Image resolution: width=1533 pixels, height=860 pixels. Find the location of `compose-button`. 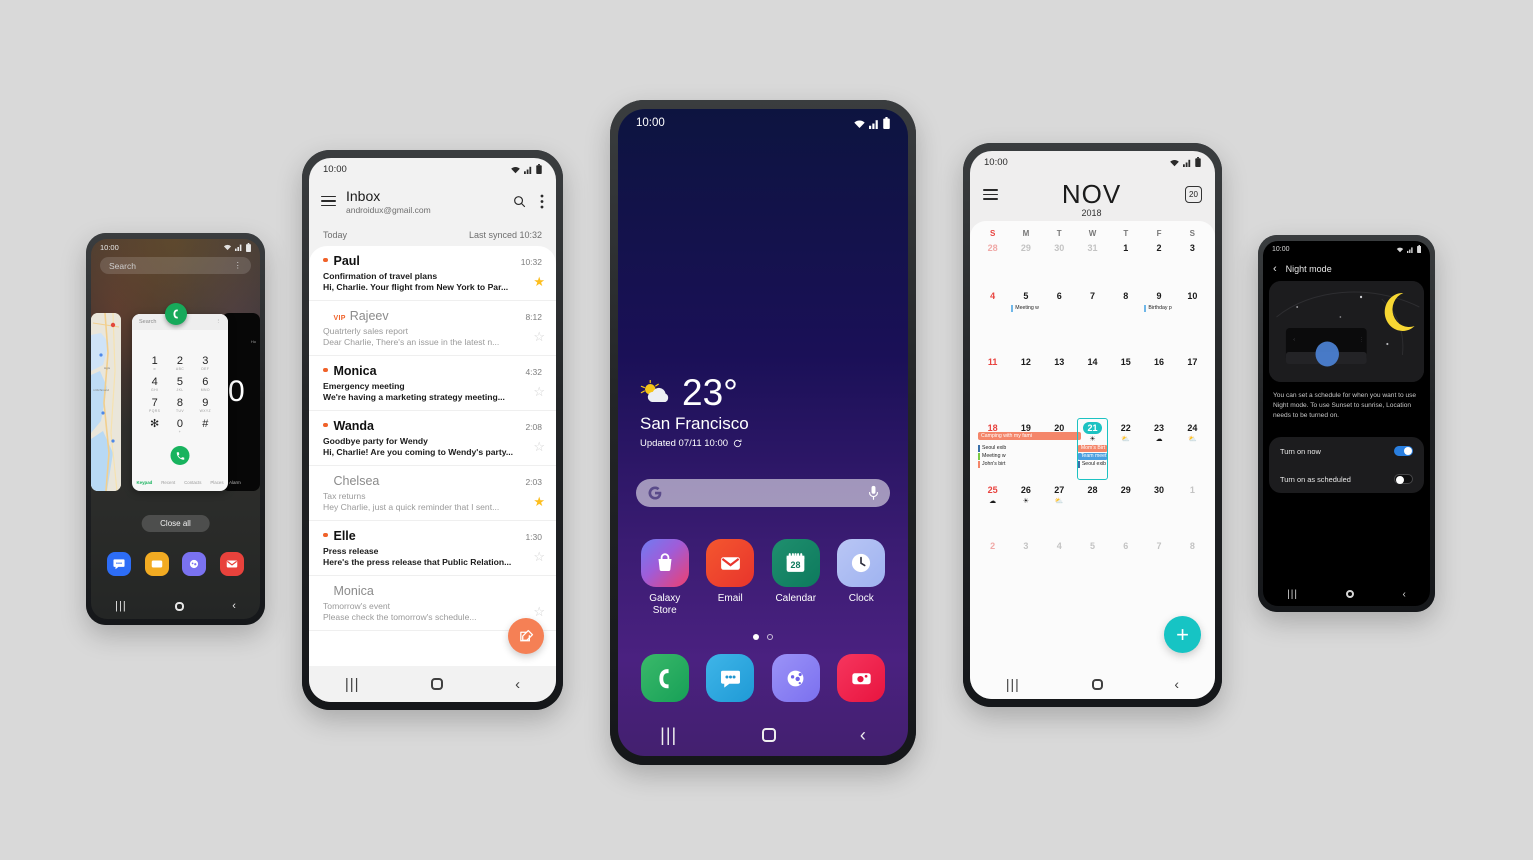

compose-button is located at coordinates (526, 636).